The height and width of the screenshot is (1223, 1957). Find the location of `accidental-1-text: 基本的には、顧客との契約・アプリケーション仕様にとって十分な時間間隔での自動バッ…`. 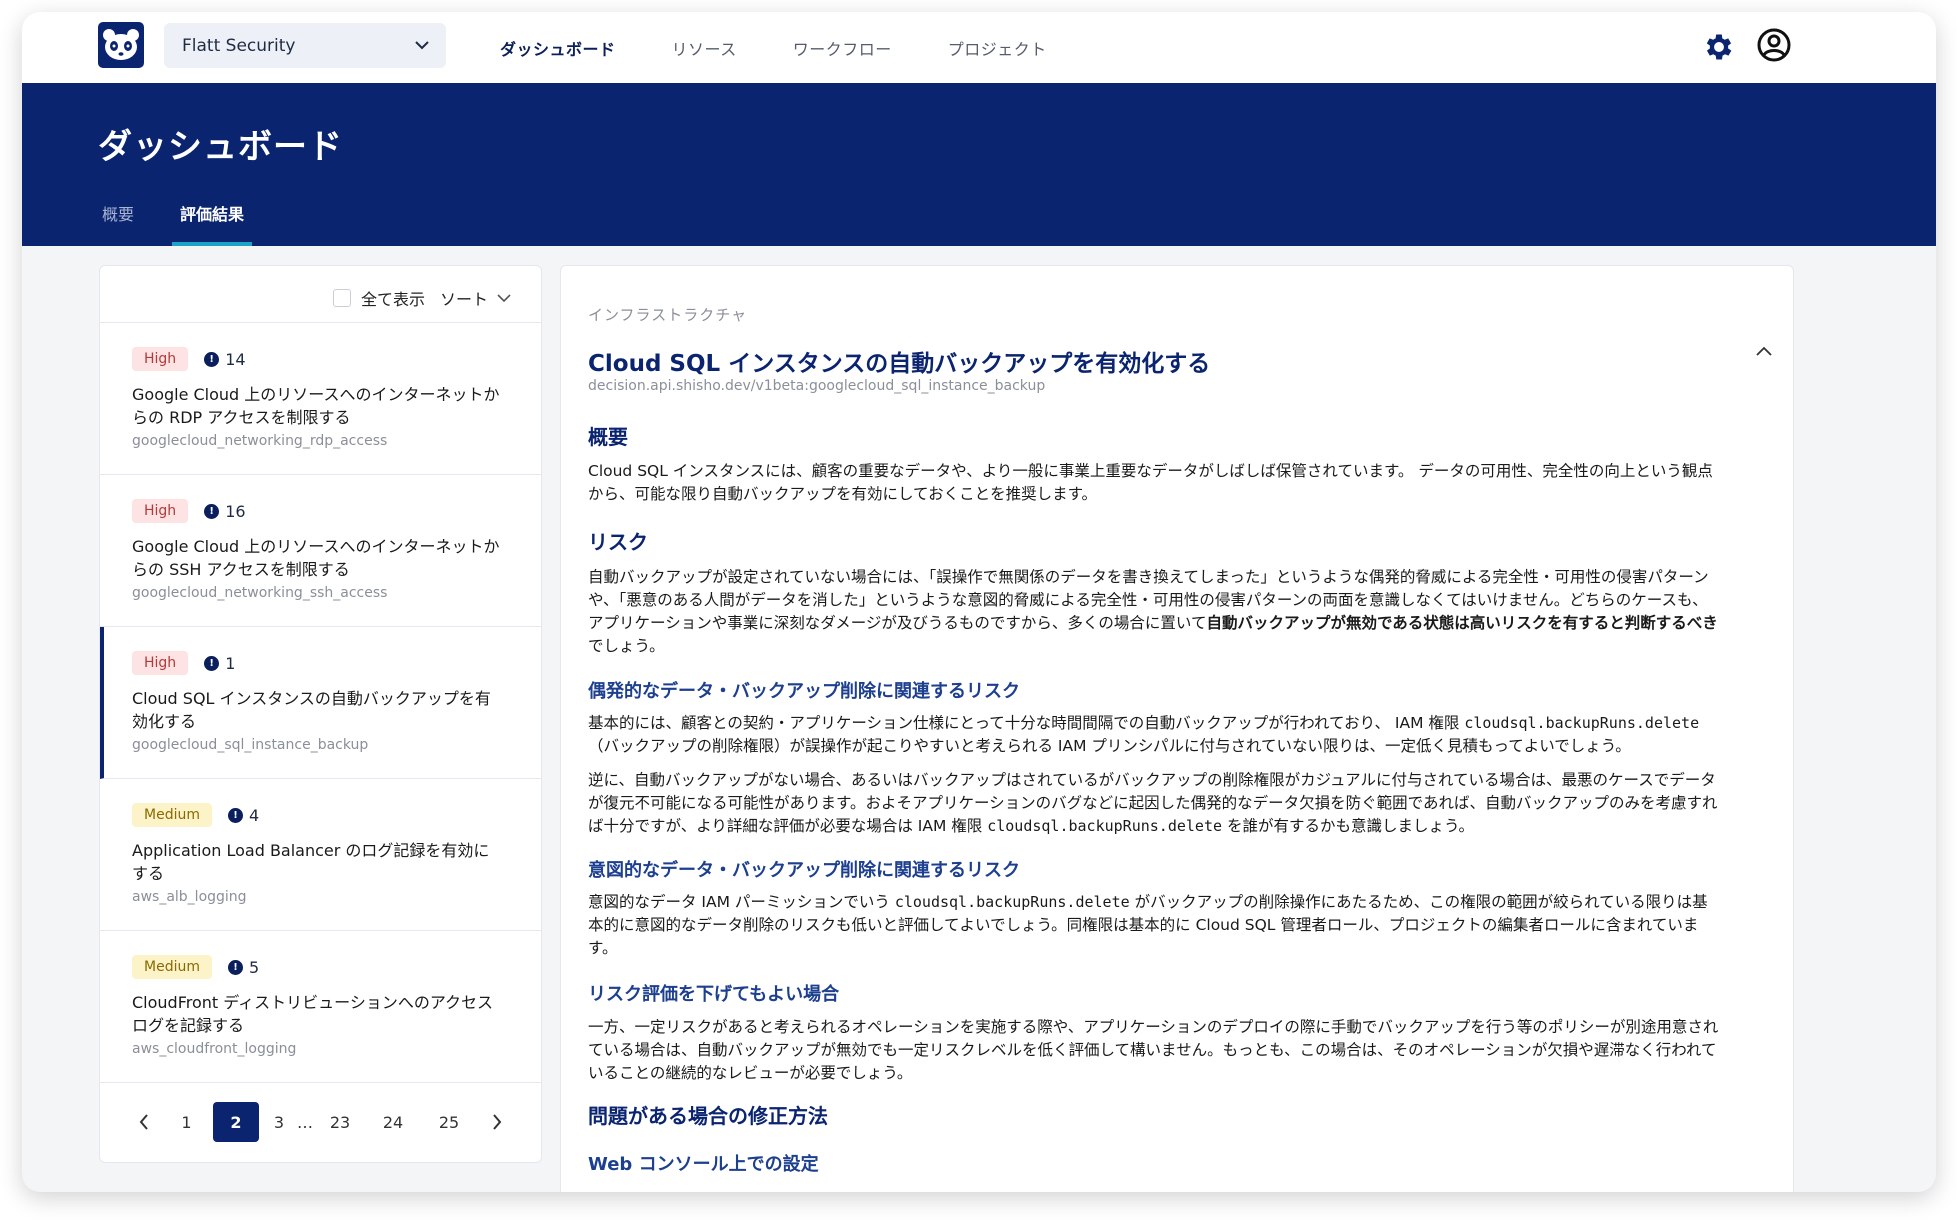

accidental-1-text: 基本的には、顧客との契約・アプリケーション仕様にとって十分な時間間隔での自動バッ… is located at coordinates (1026, 723).